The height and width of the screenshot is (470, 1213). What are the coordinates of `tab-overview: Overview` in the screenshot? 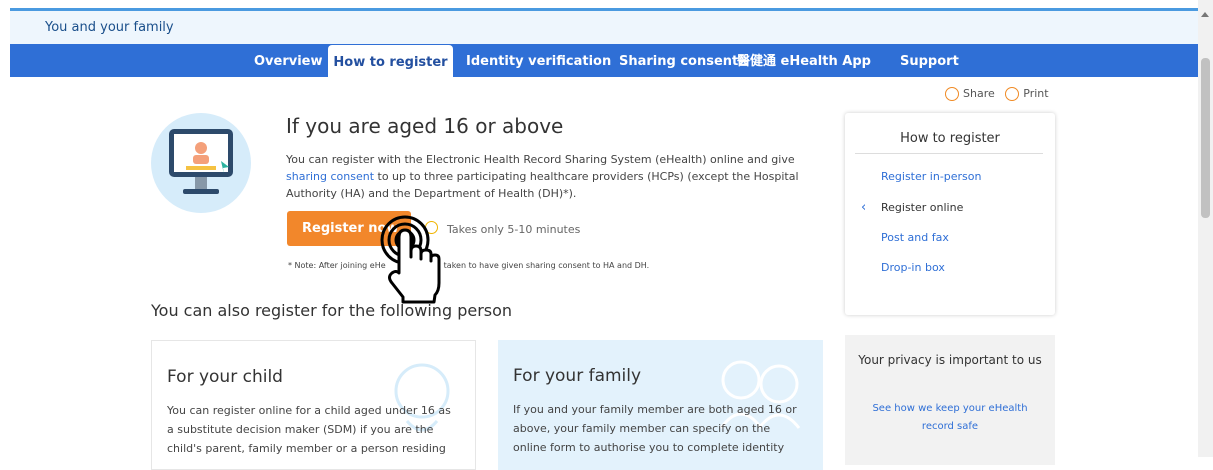 It's located at (288, 60).